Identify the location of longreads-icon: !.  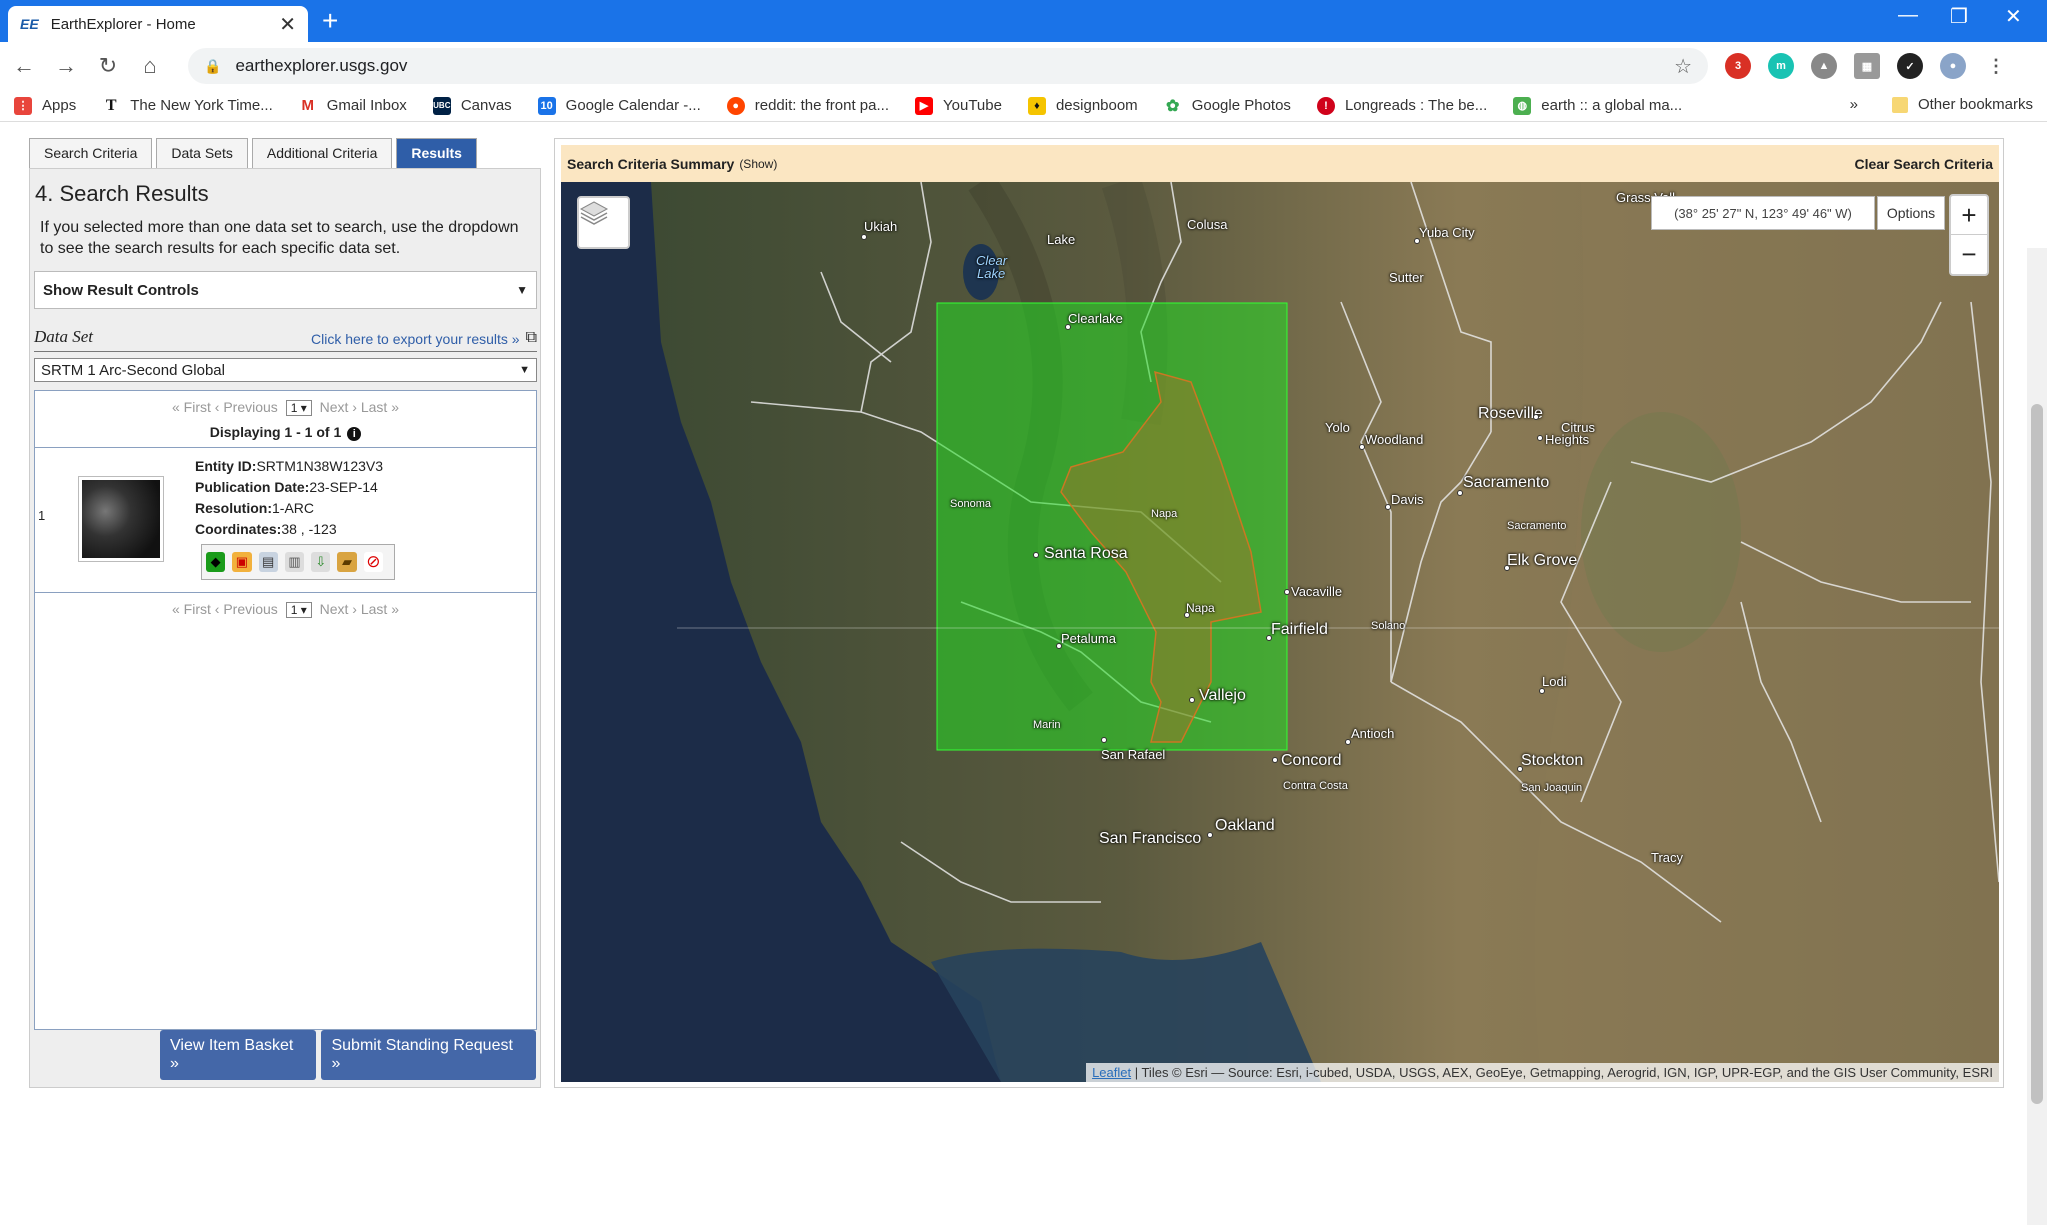
(1325, 105).